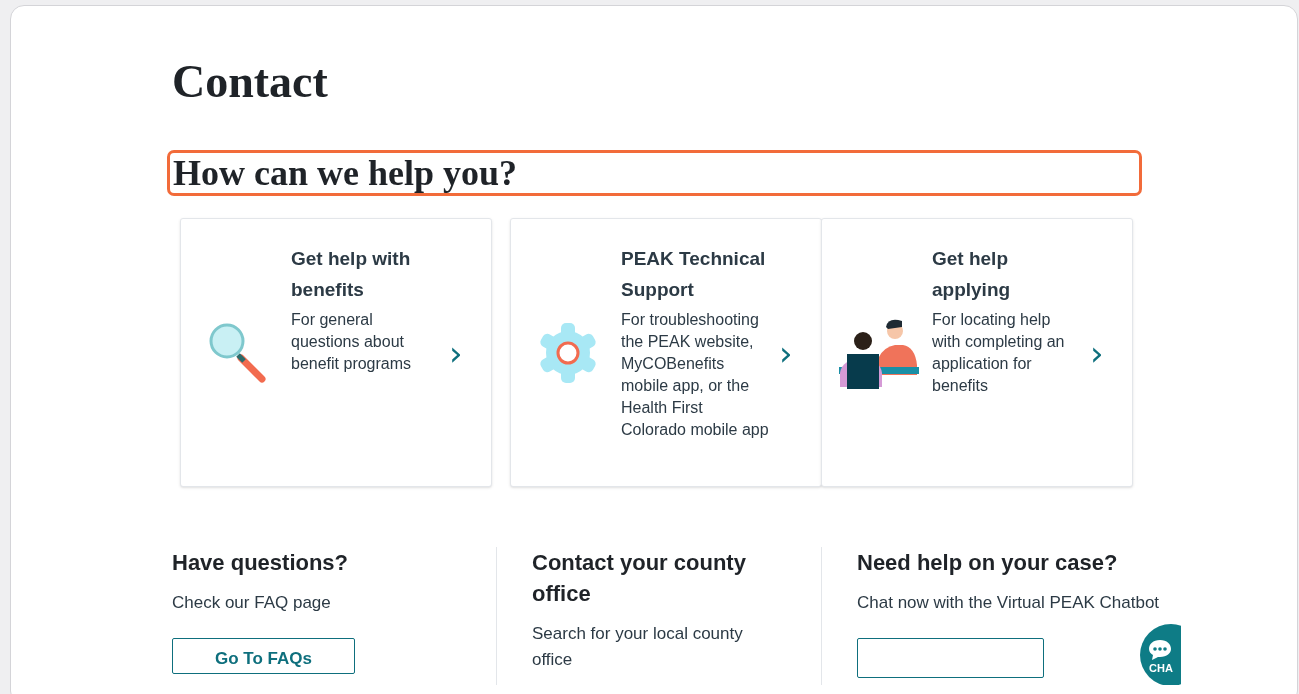 The image size is (1299, 694). Describe the element at coordinates (1160, 650) in the screenshot. I see `speech-bubble-icon` at that location.